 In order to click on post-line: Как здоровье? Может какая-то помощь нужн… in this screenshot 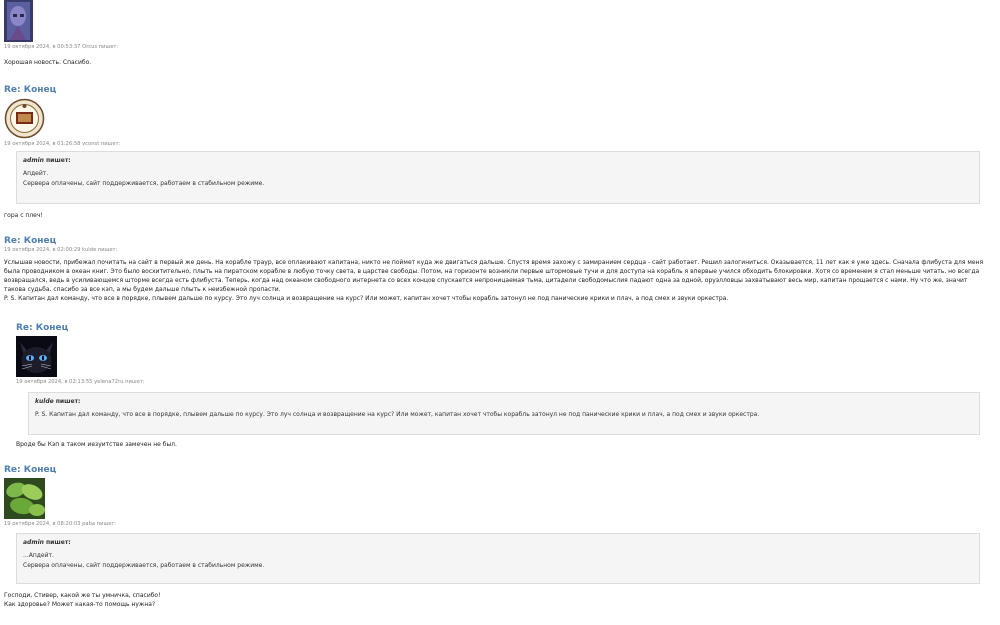, I will do `click(80, 604)`.